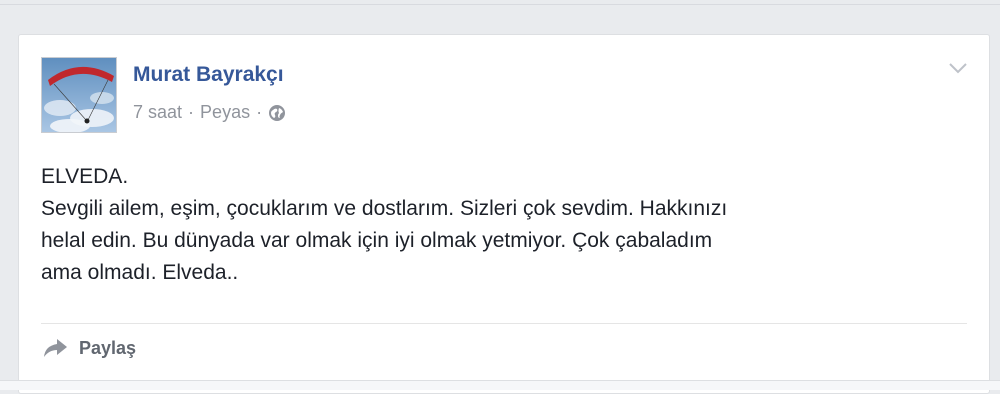  What do you see at coordinates (277, 113) in the screenshot?
I see `globe-icon` at bounding box center [277, 113].